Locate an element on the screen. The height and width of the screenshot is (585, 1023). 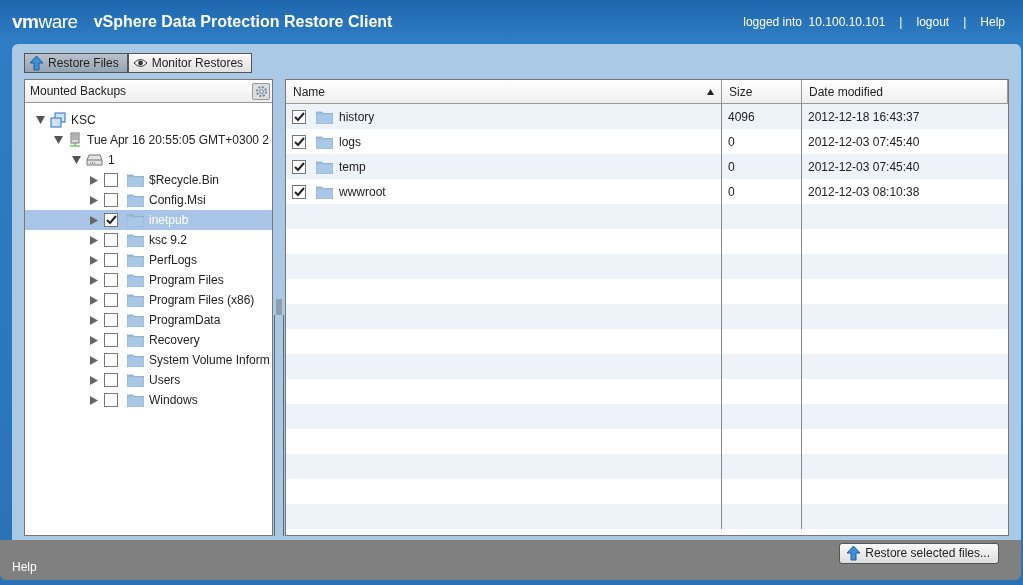
tab: Monitor Restores is located at coordinates (190, 63).